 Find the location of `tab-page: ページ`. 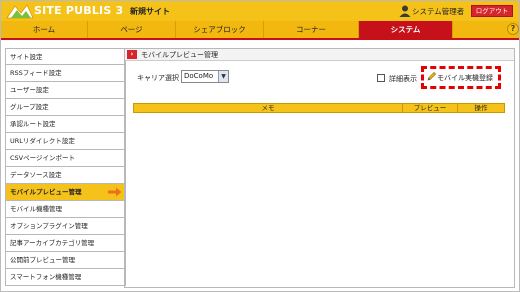

tab-page: ページ is located at coordinates (132, 29).